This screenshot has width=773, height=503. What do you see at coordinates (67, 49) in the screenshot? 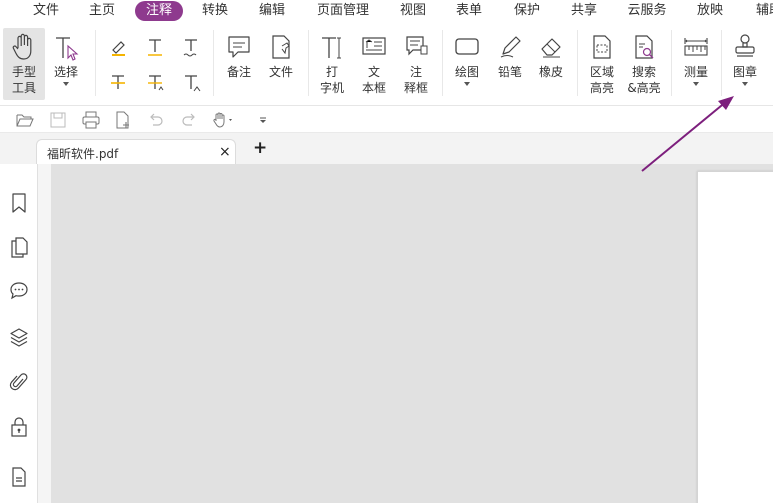
I see `select-text-icon` at bounding box center [67, 49].